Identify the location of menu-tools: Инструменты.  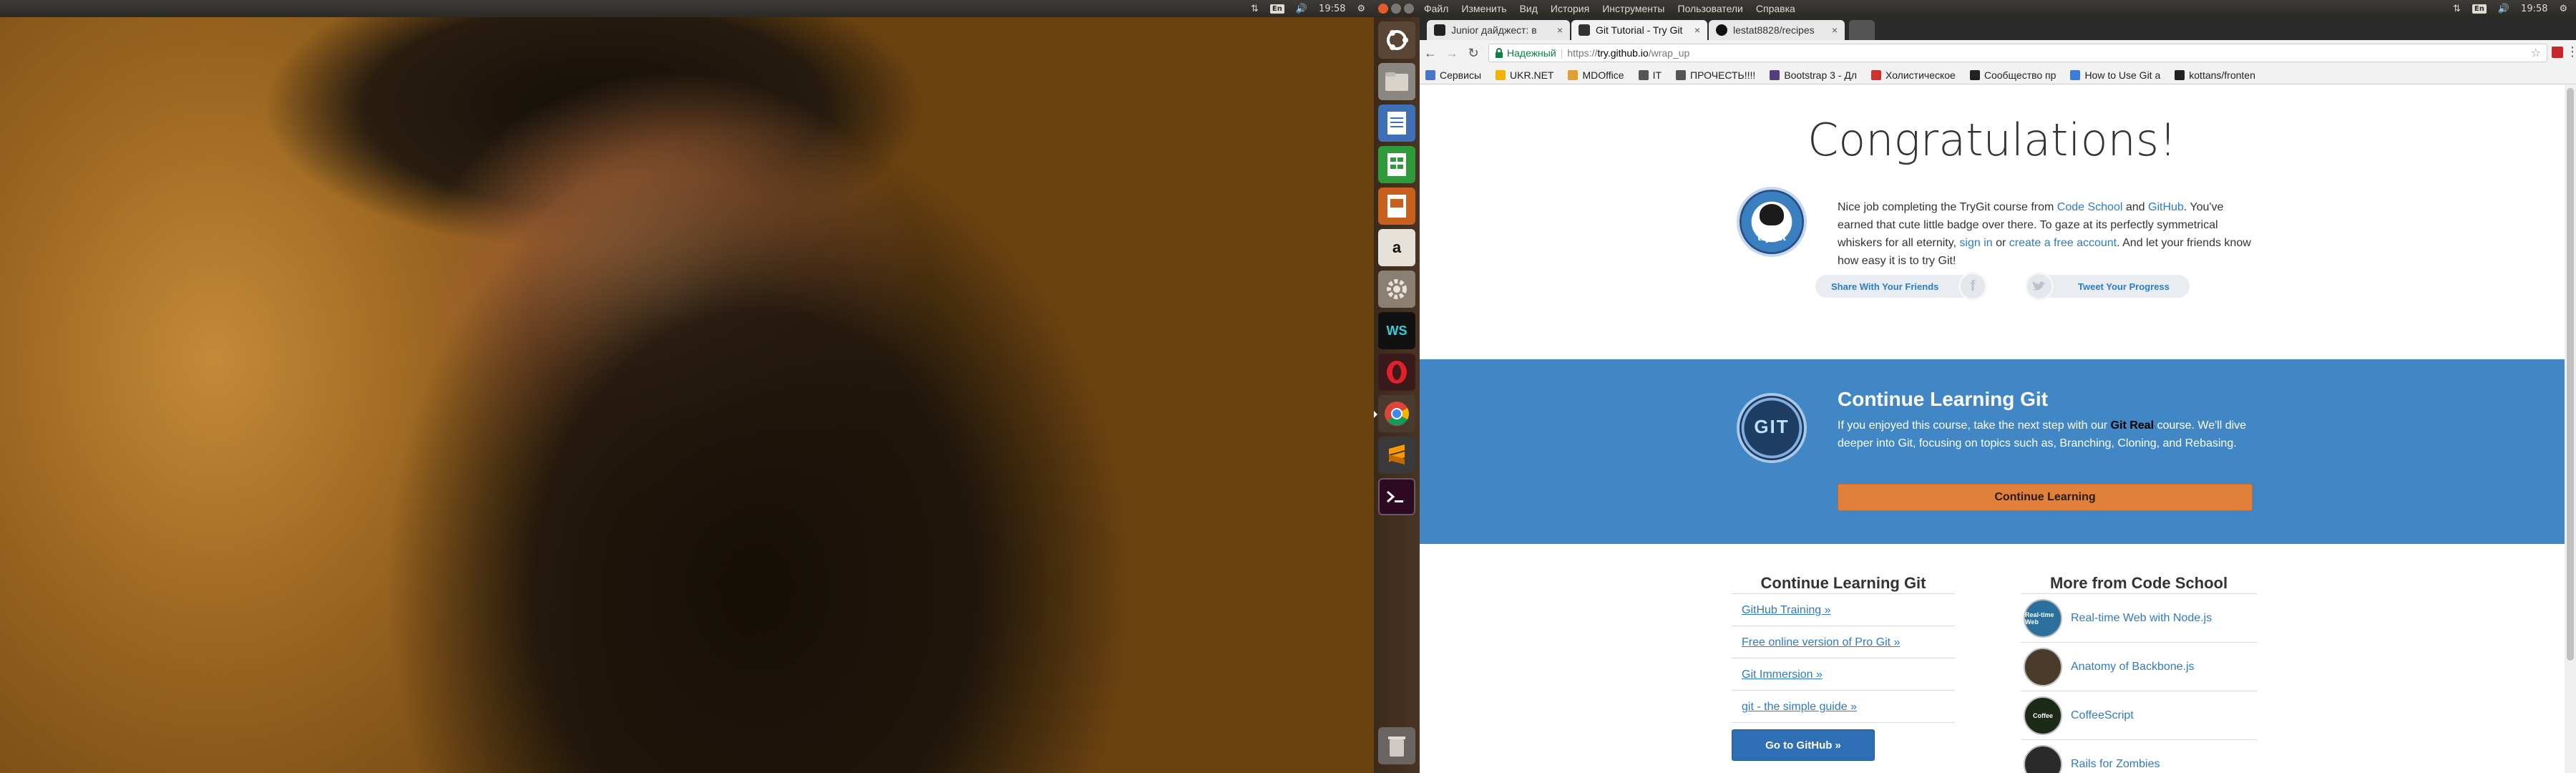
(1633, 8).